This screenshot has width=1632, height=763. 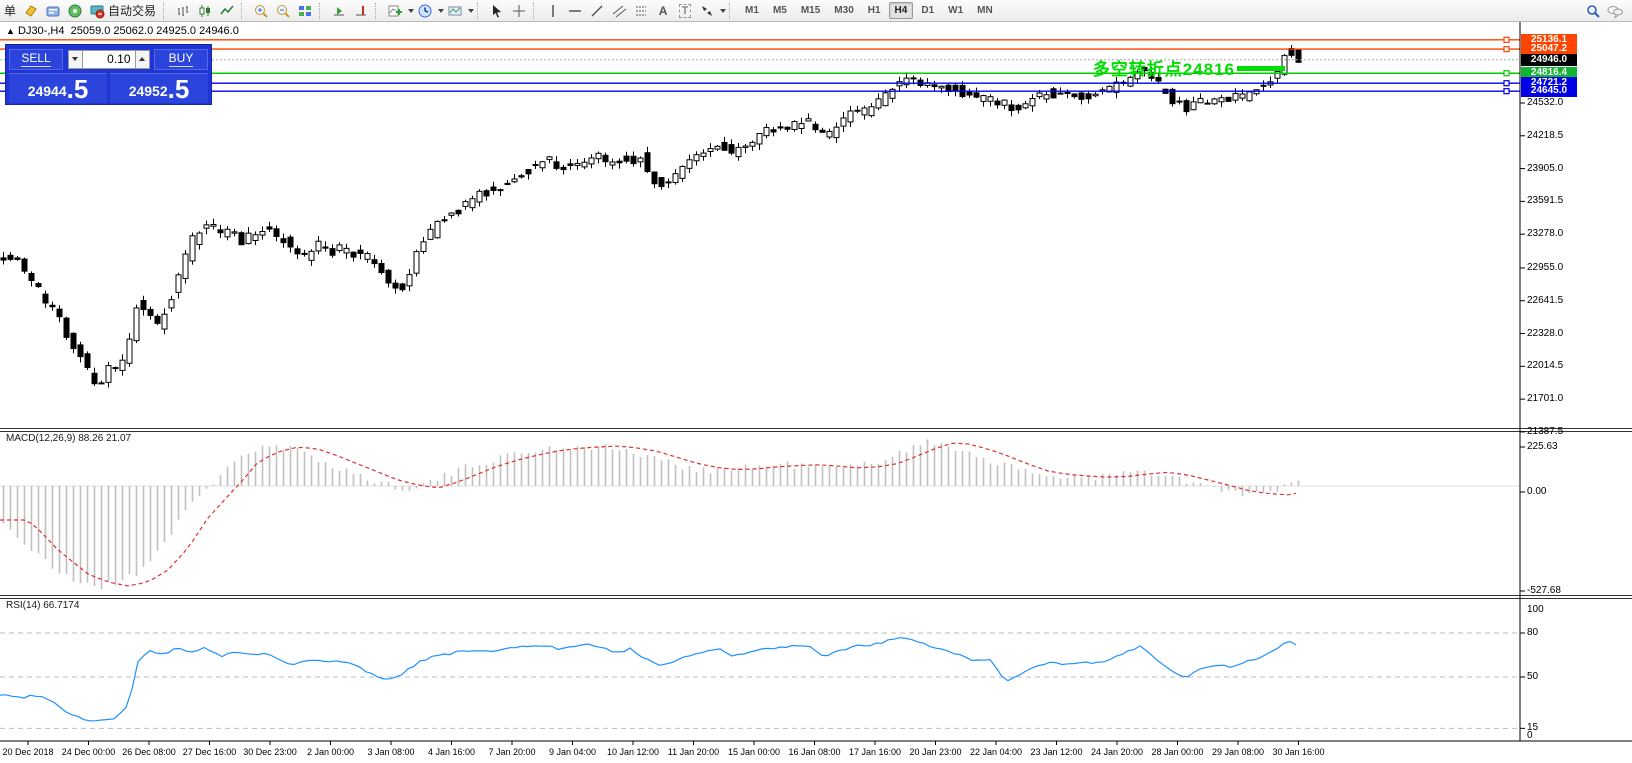 I want to click on price-scale-label: 22955.0, so click(x=1545, y=267).